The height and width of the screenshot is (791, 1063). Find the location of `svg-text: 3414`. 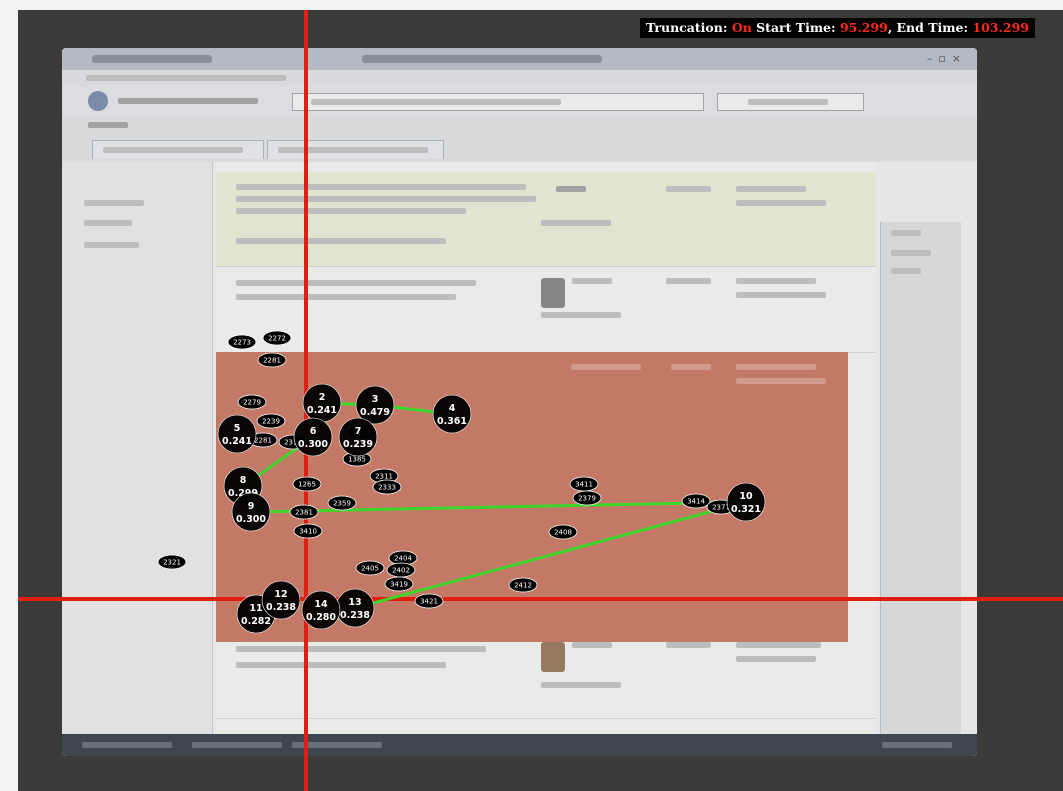

svg-text: 3414 is located at coordinates (696, 502).